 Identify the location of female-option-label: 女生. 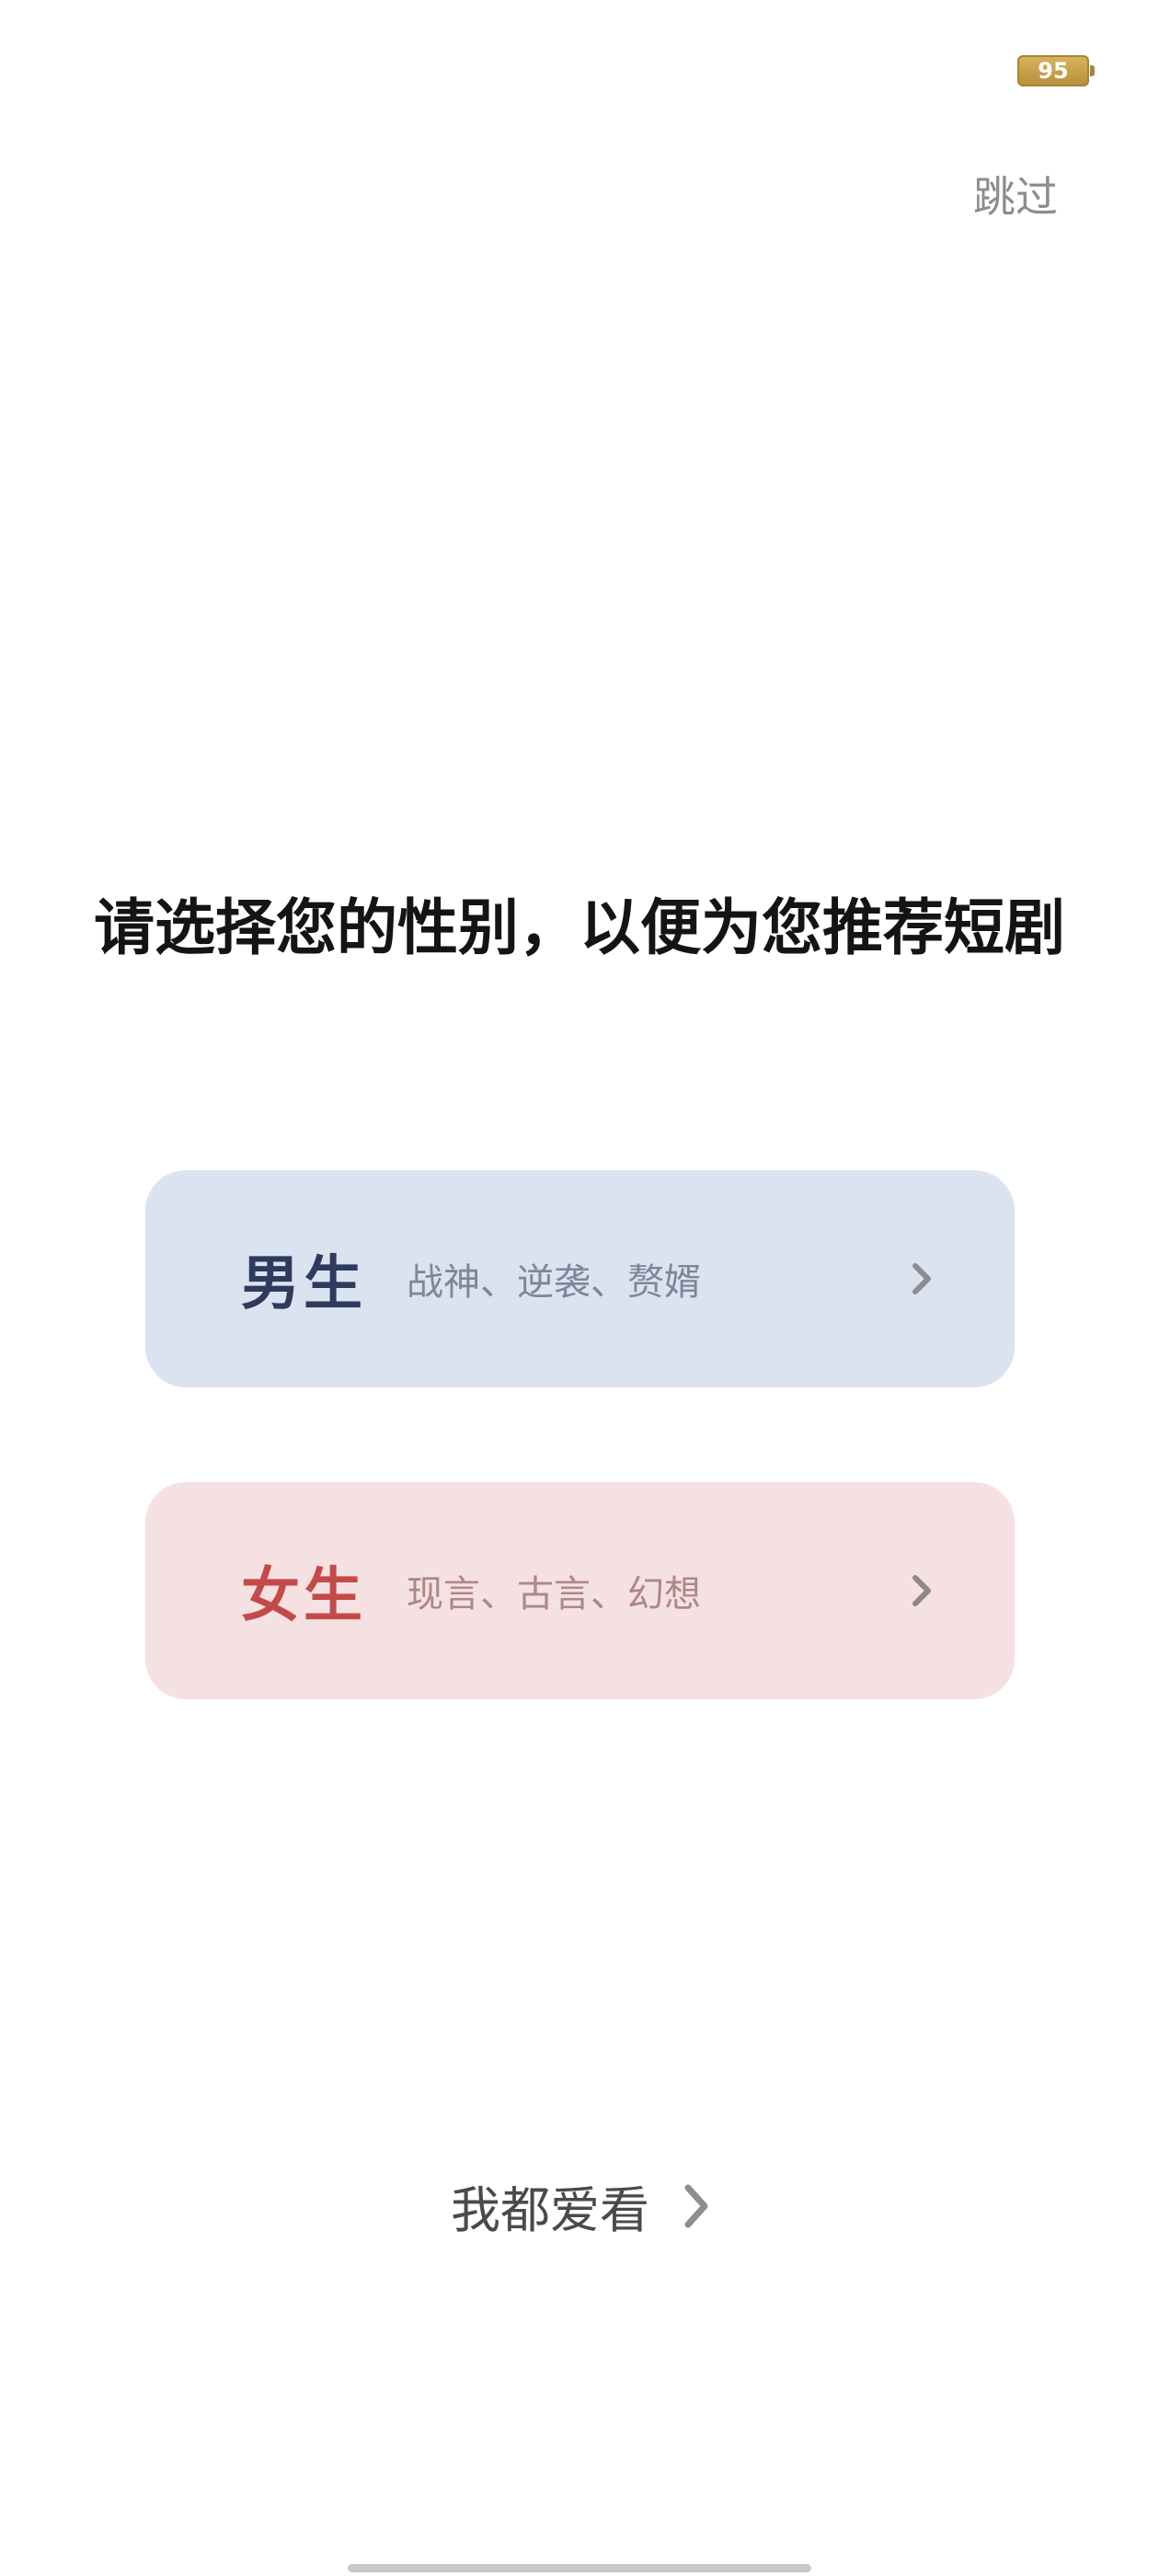
(303, 1596).